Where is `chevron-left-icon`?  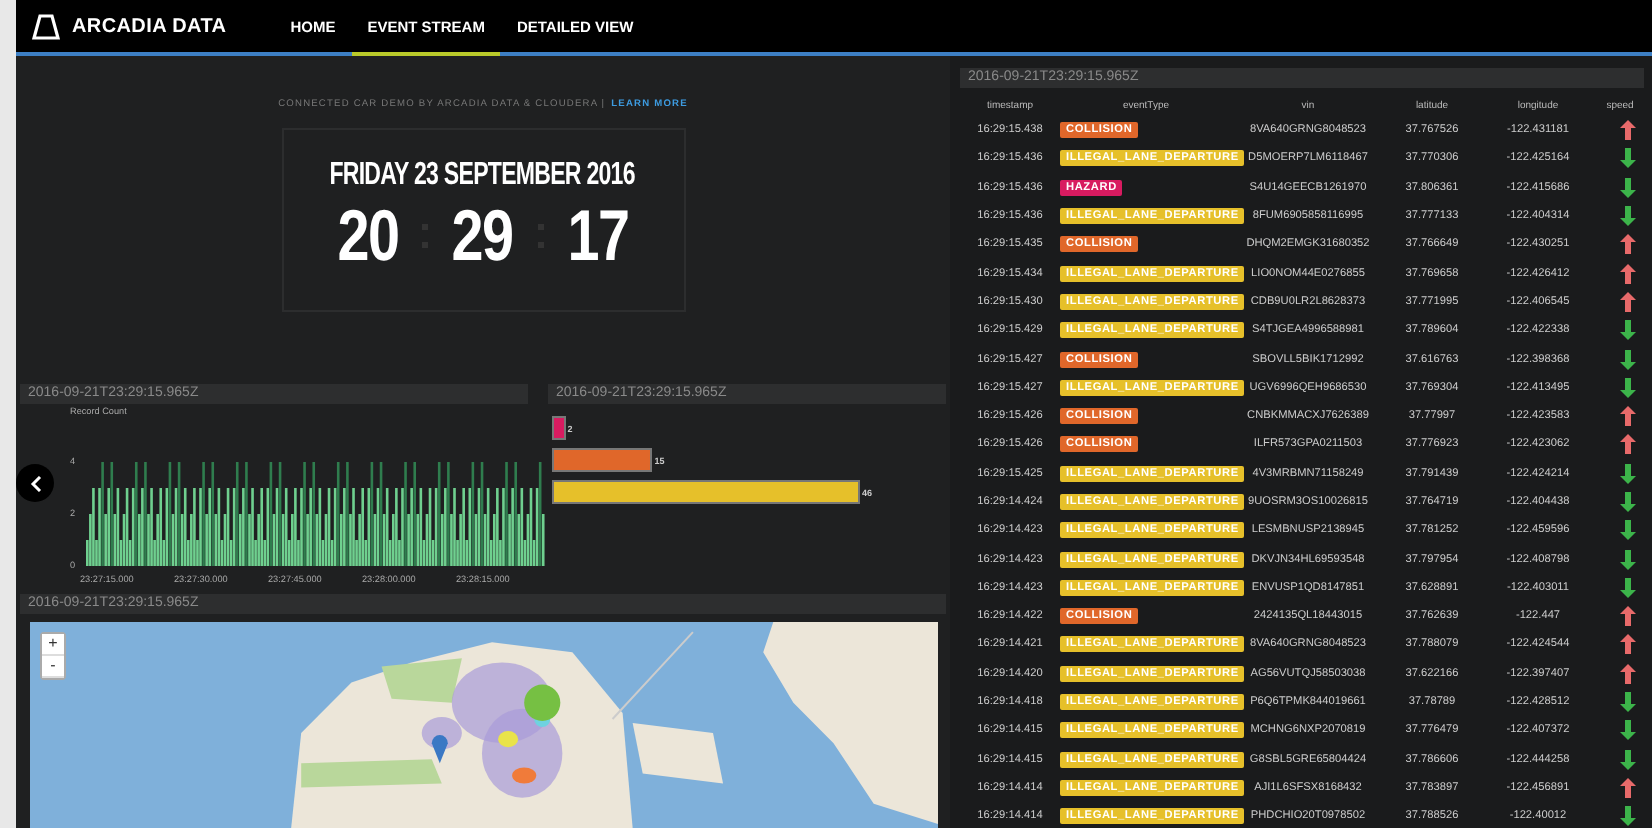 chevron-left-icon is located at coordinates (35, 483).